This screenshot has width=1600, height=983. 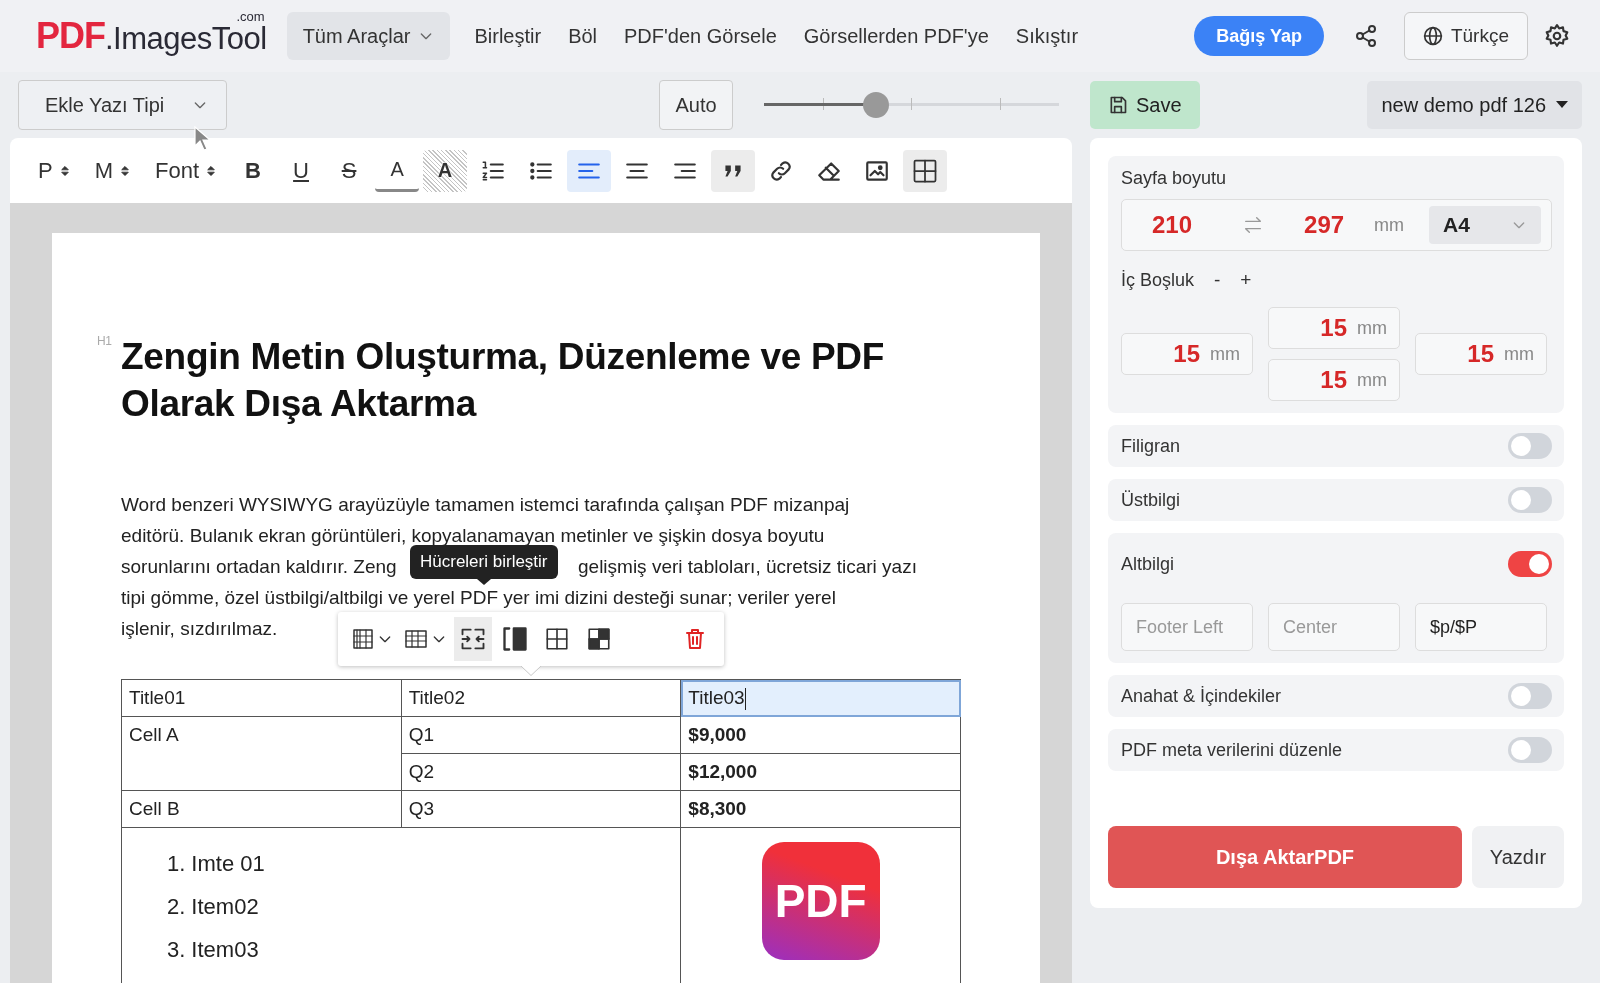 What do you see at coordinates (1557, 36) in the screenshot?
I see `settings-icon` at bounding box center [1557, 36].